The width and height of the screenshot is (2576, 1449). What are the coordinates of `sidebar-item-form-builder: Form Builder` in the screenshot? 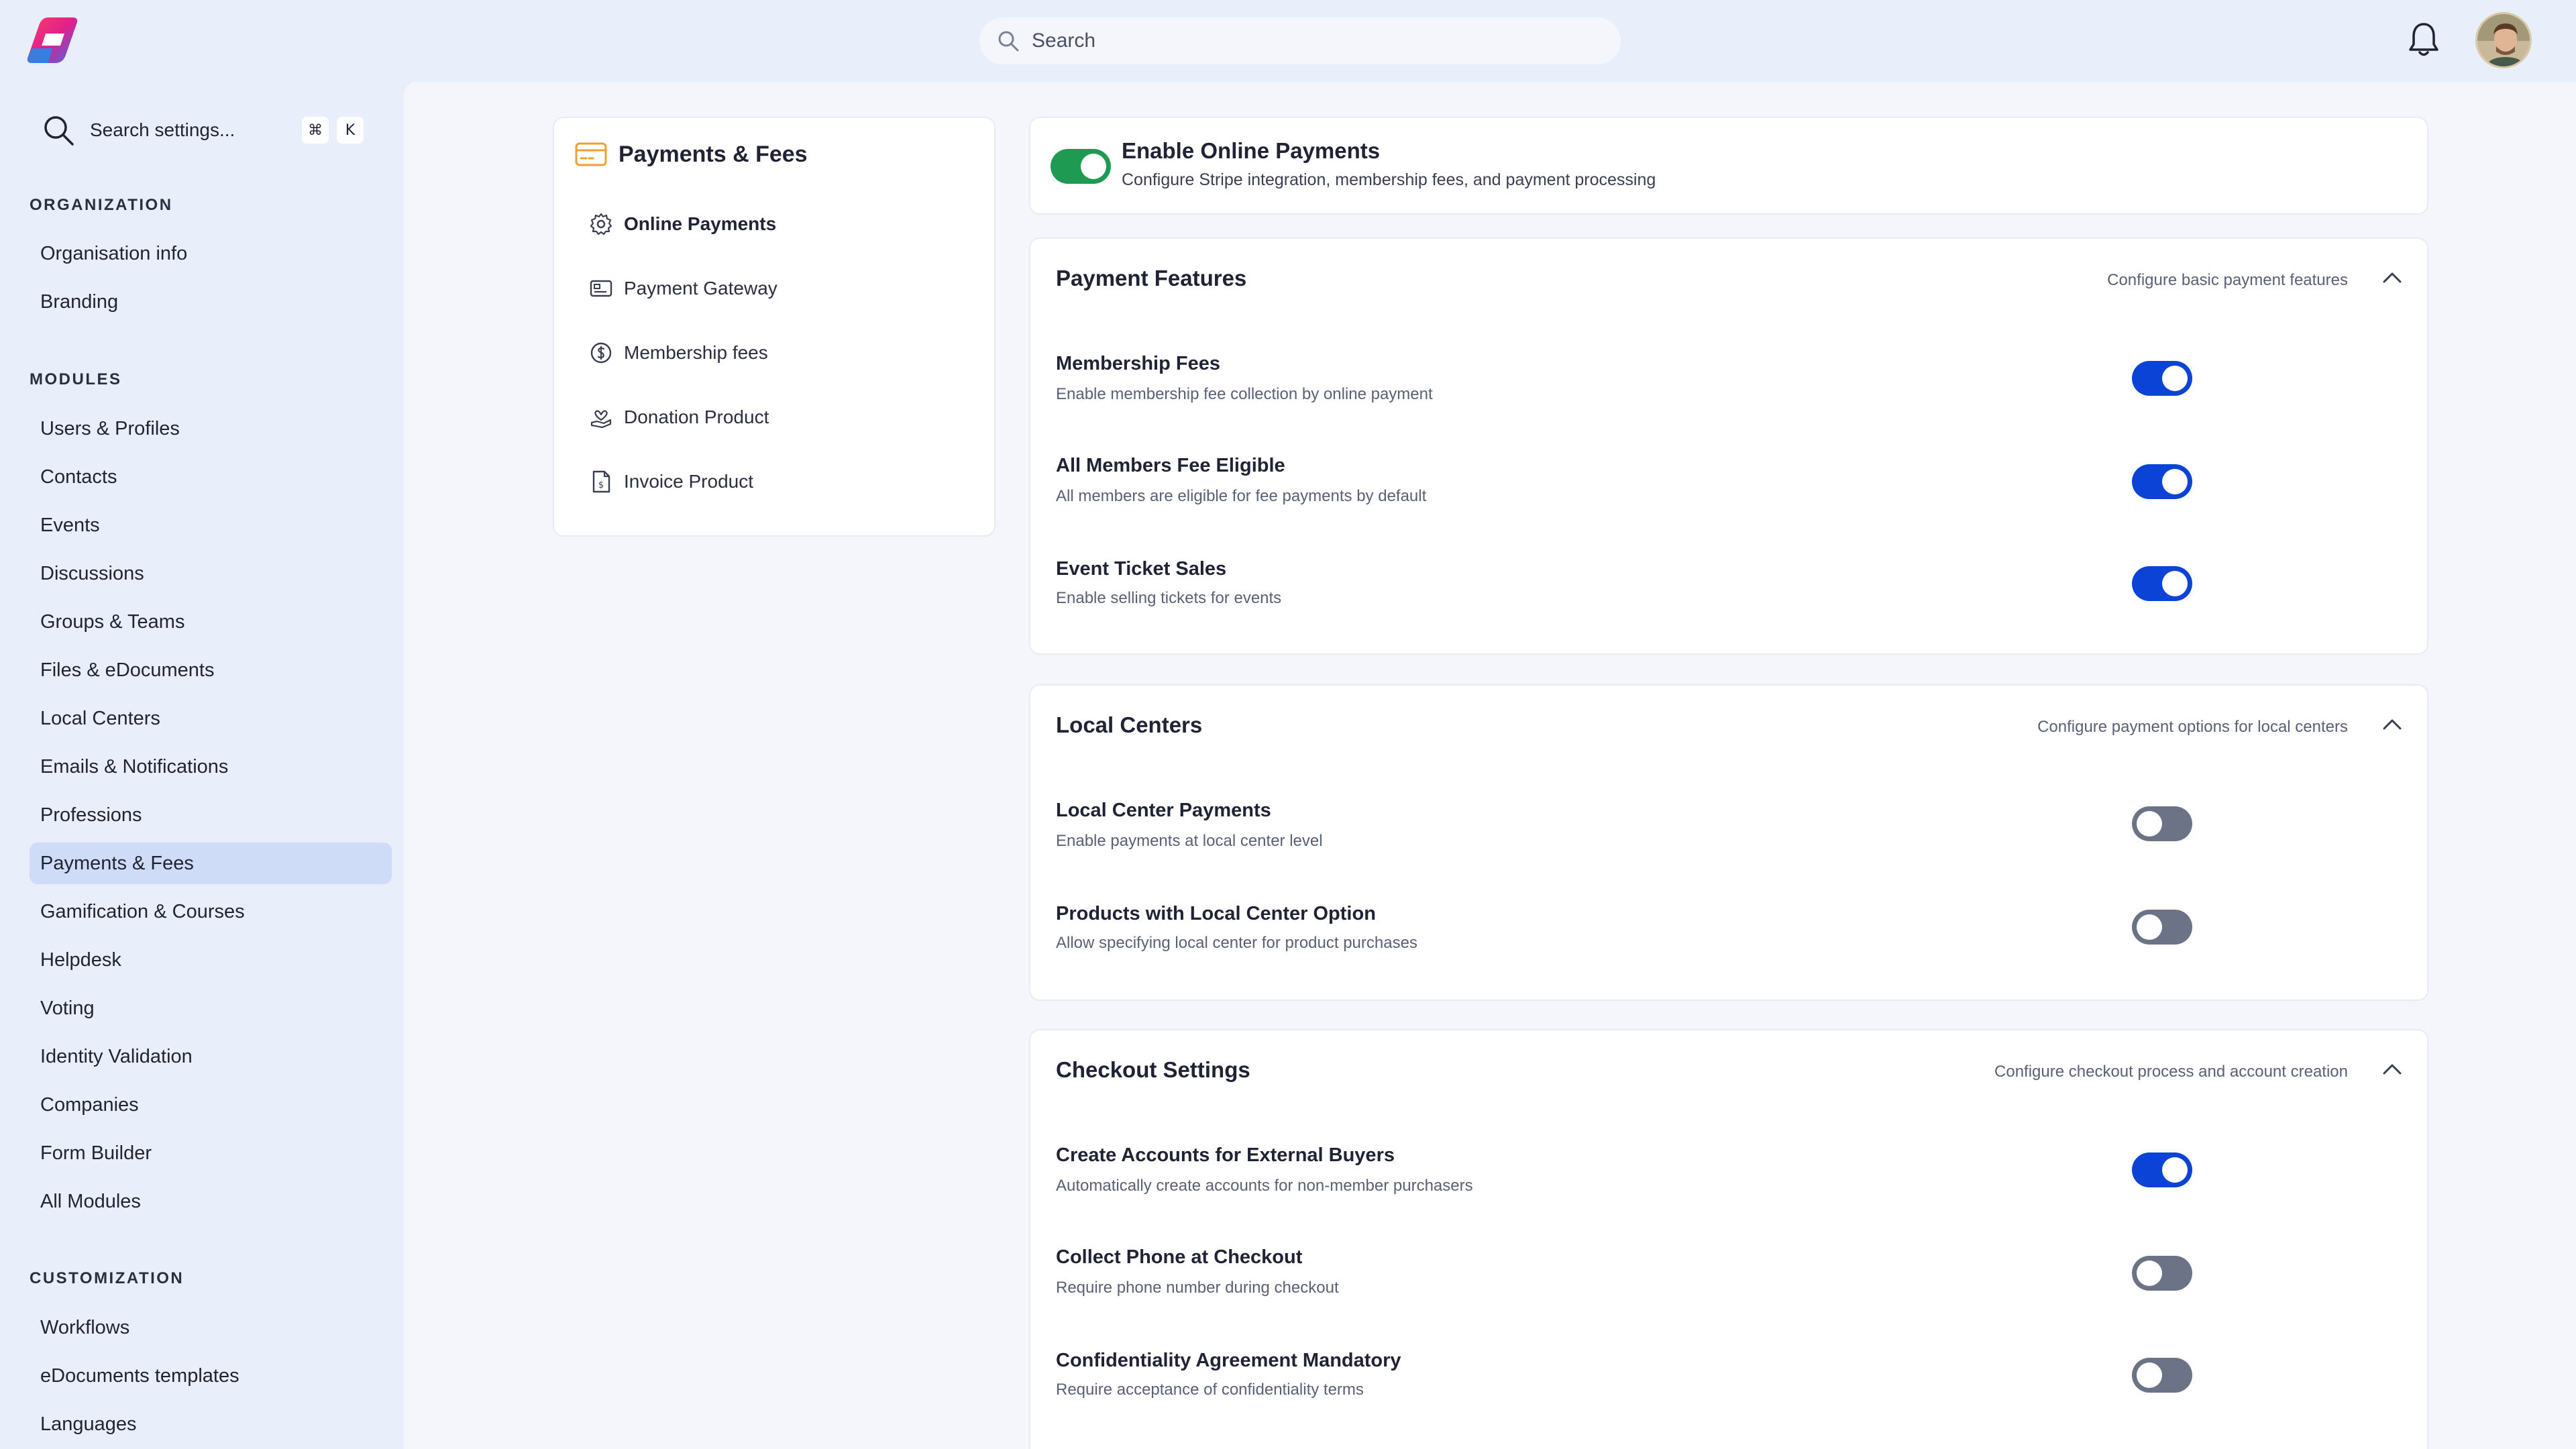 It's located at (211, 1153).